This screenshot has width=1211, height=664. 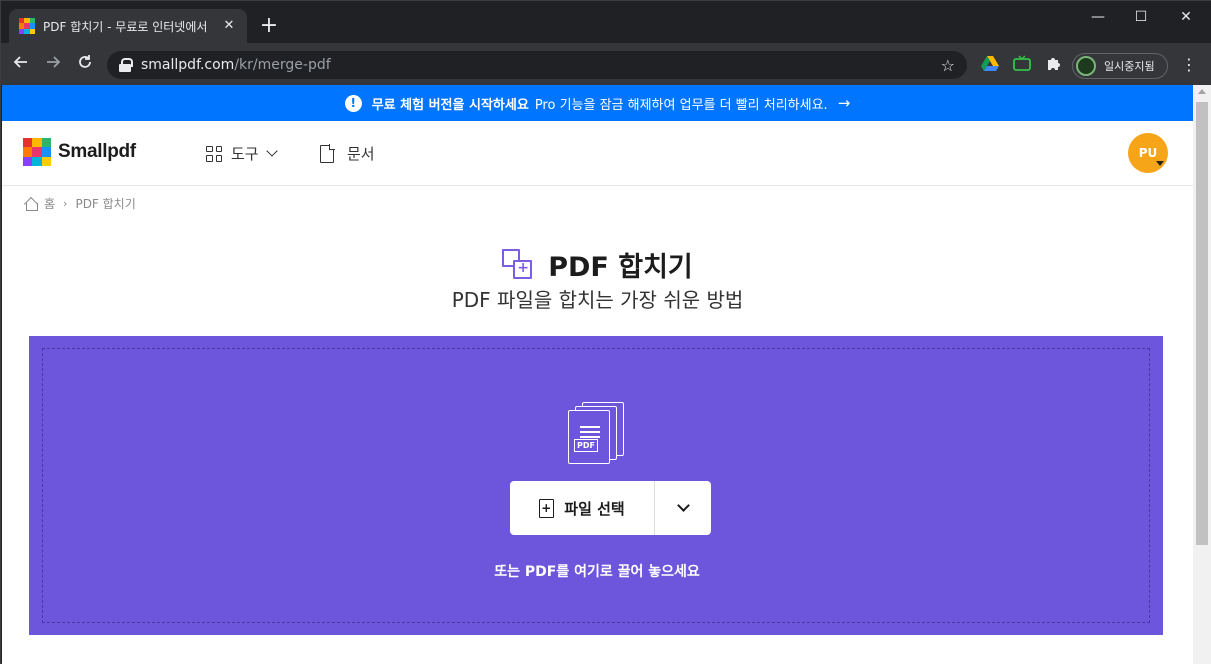 What do you see at coordinates (1148, 153) in the screenshot?
I see `user-avatar: PU` at bounding box center [1148, 153].